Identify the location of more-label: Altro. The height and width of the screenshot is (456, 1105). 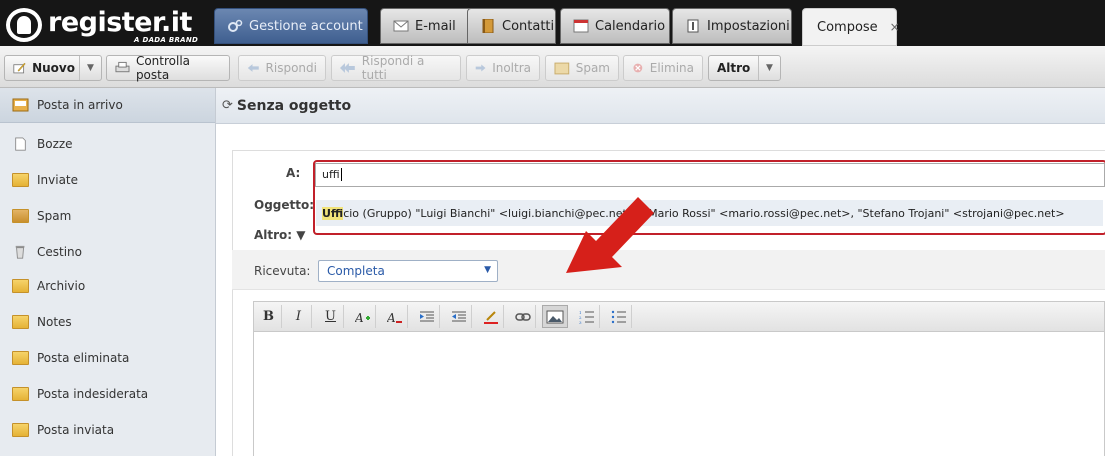
(734, 68).